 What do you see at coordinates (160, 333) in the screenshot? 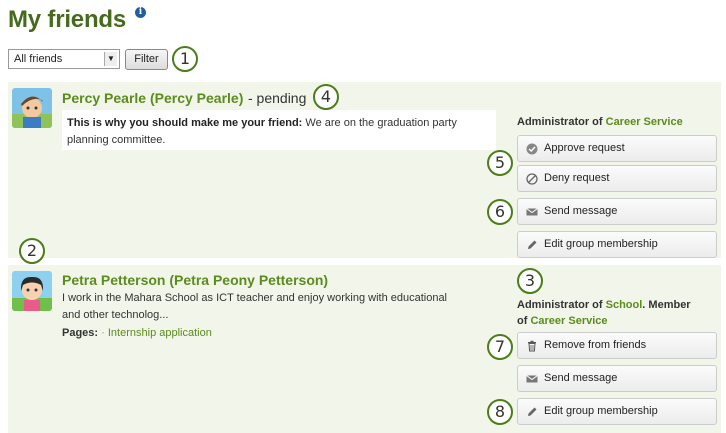
I see `page-link-internship-application: Internship application` at bounding box center [160, 333].